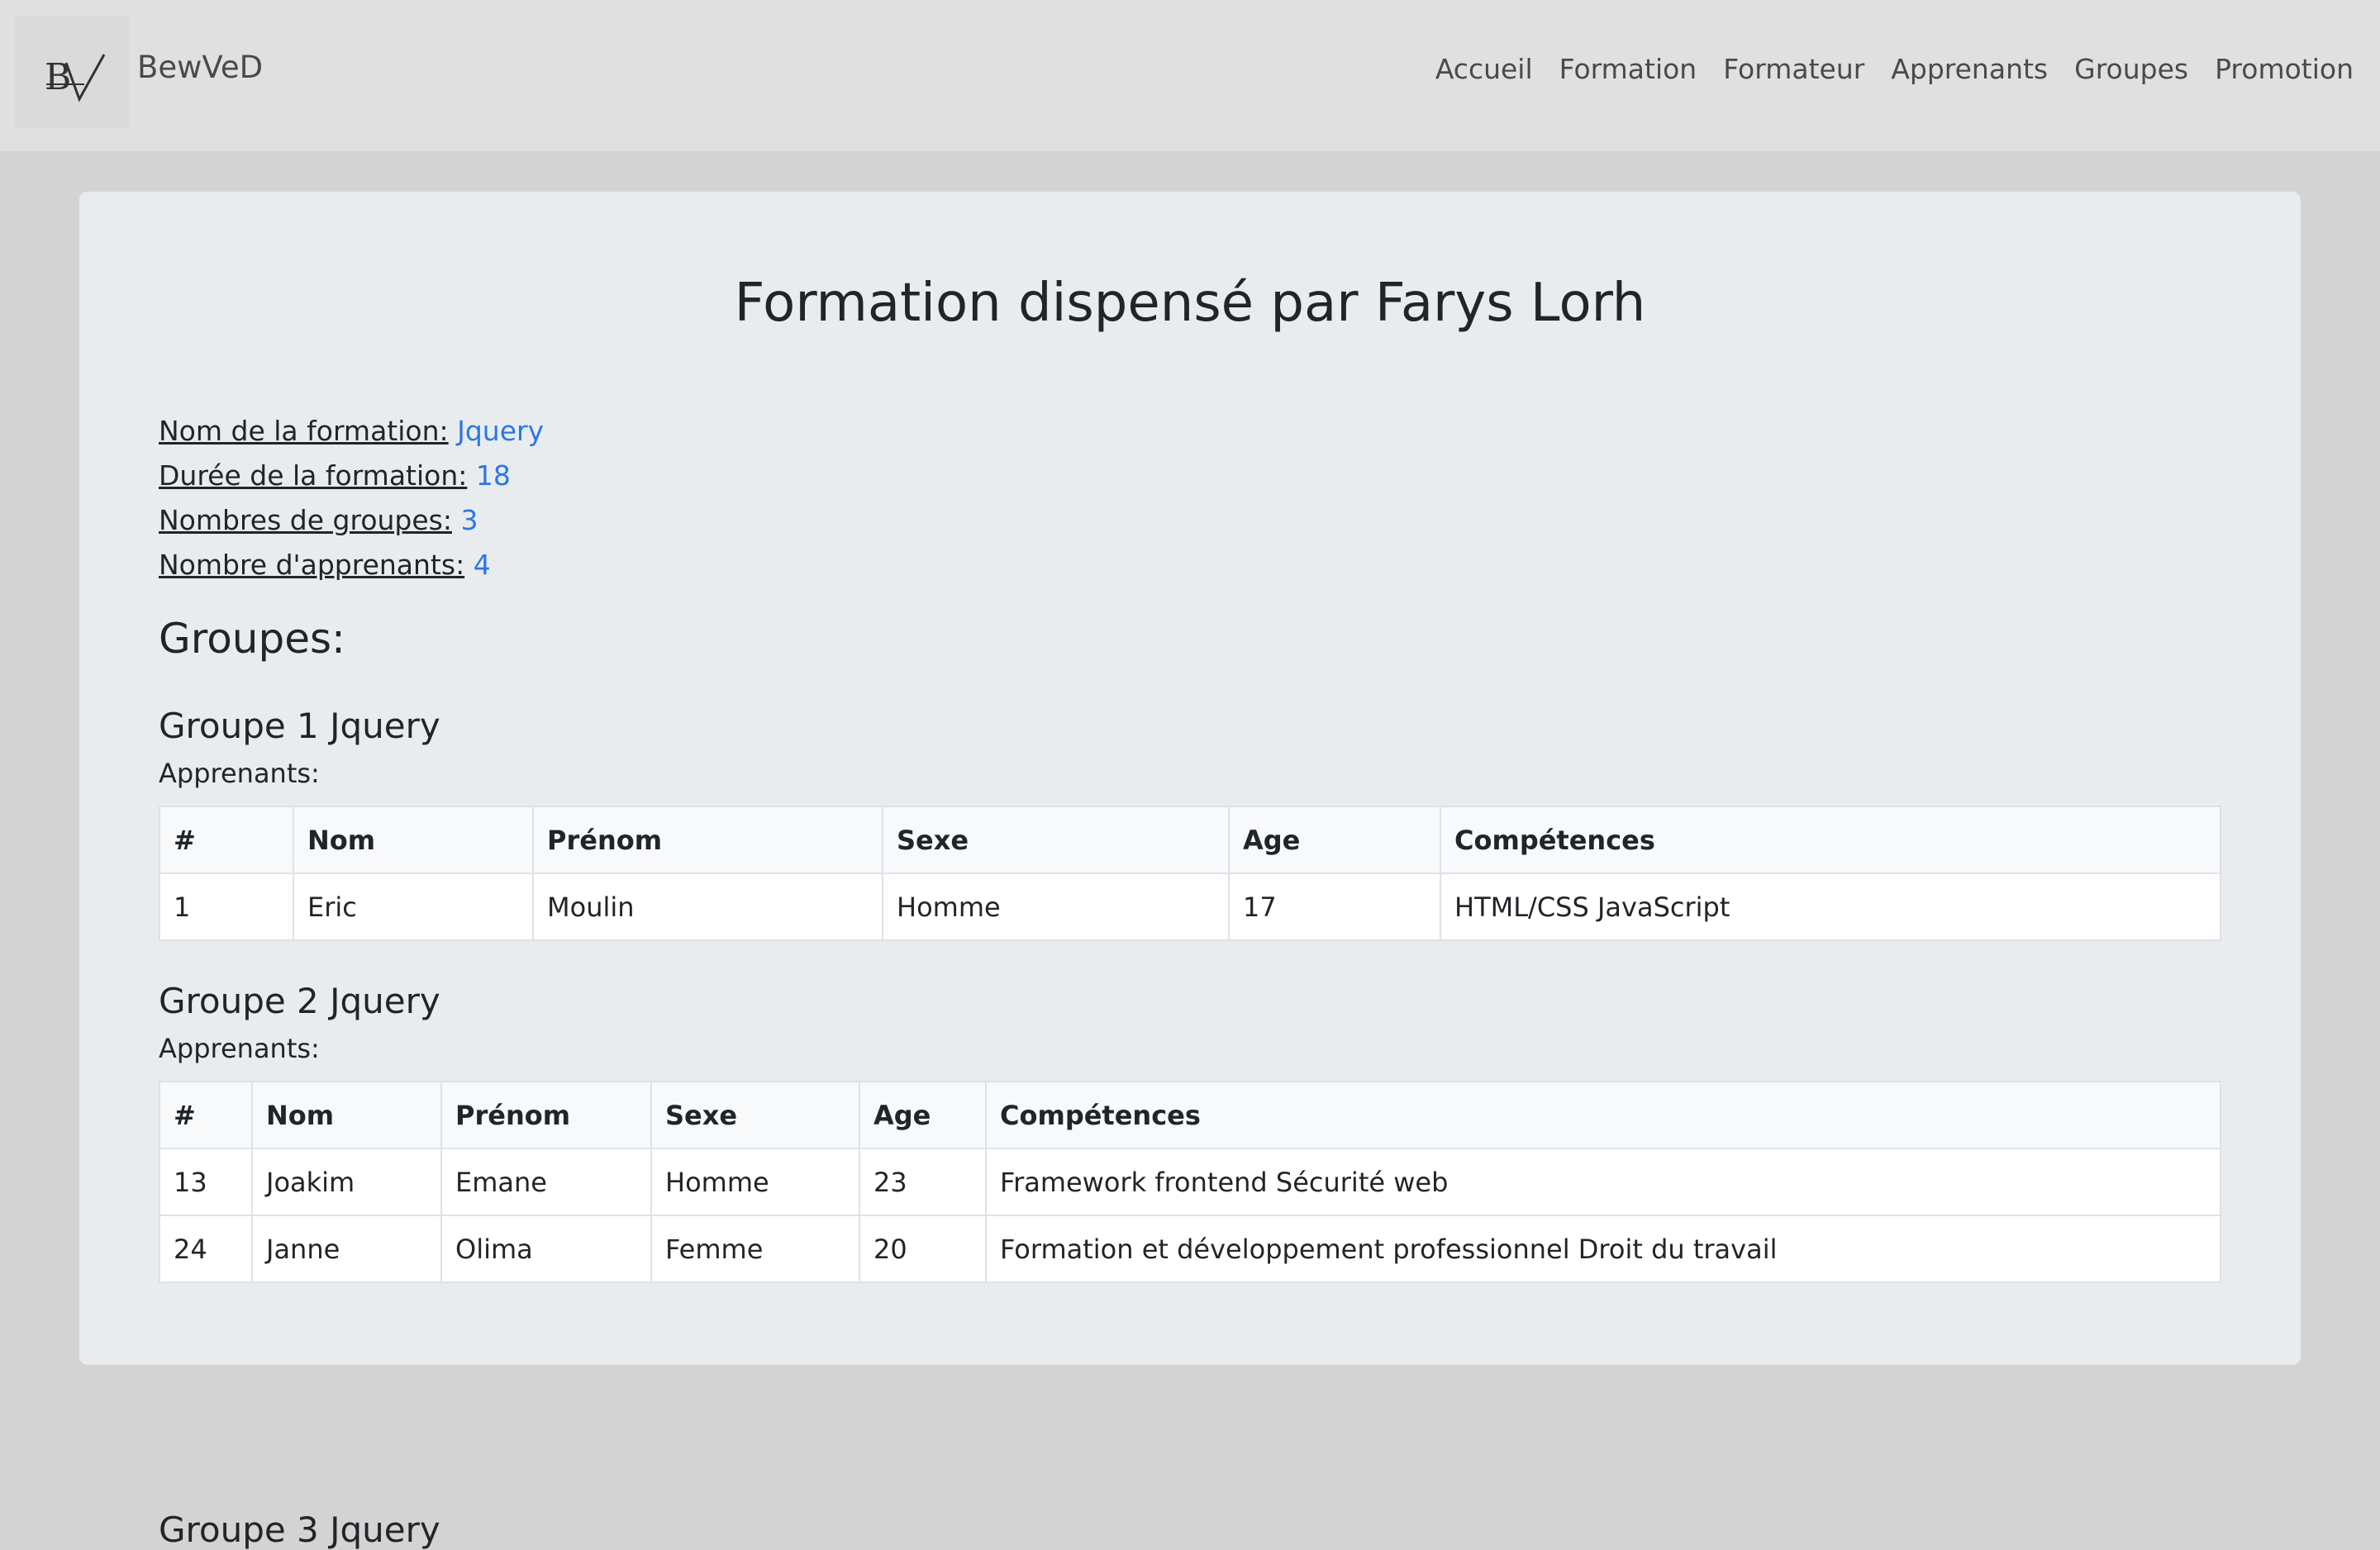 The image size is (2380, 1550). I want to click on info-label: Durée de la formation:, so click(313, 475).